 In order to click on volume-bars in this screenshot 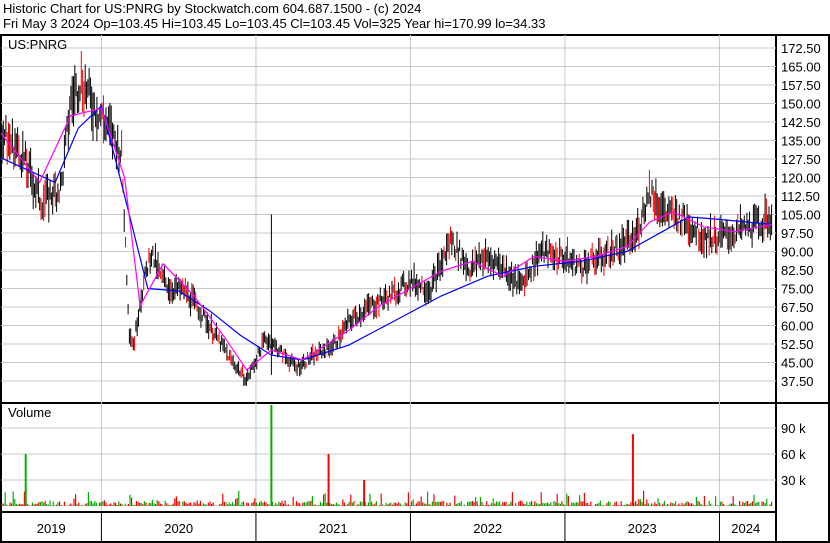, I will do `click(387, 498)`.